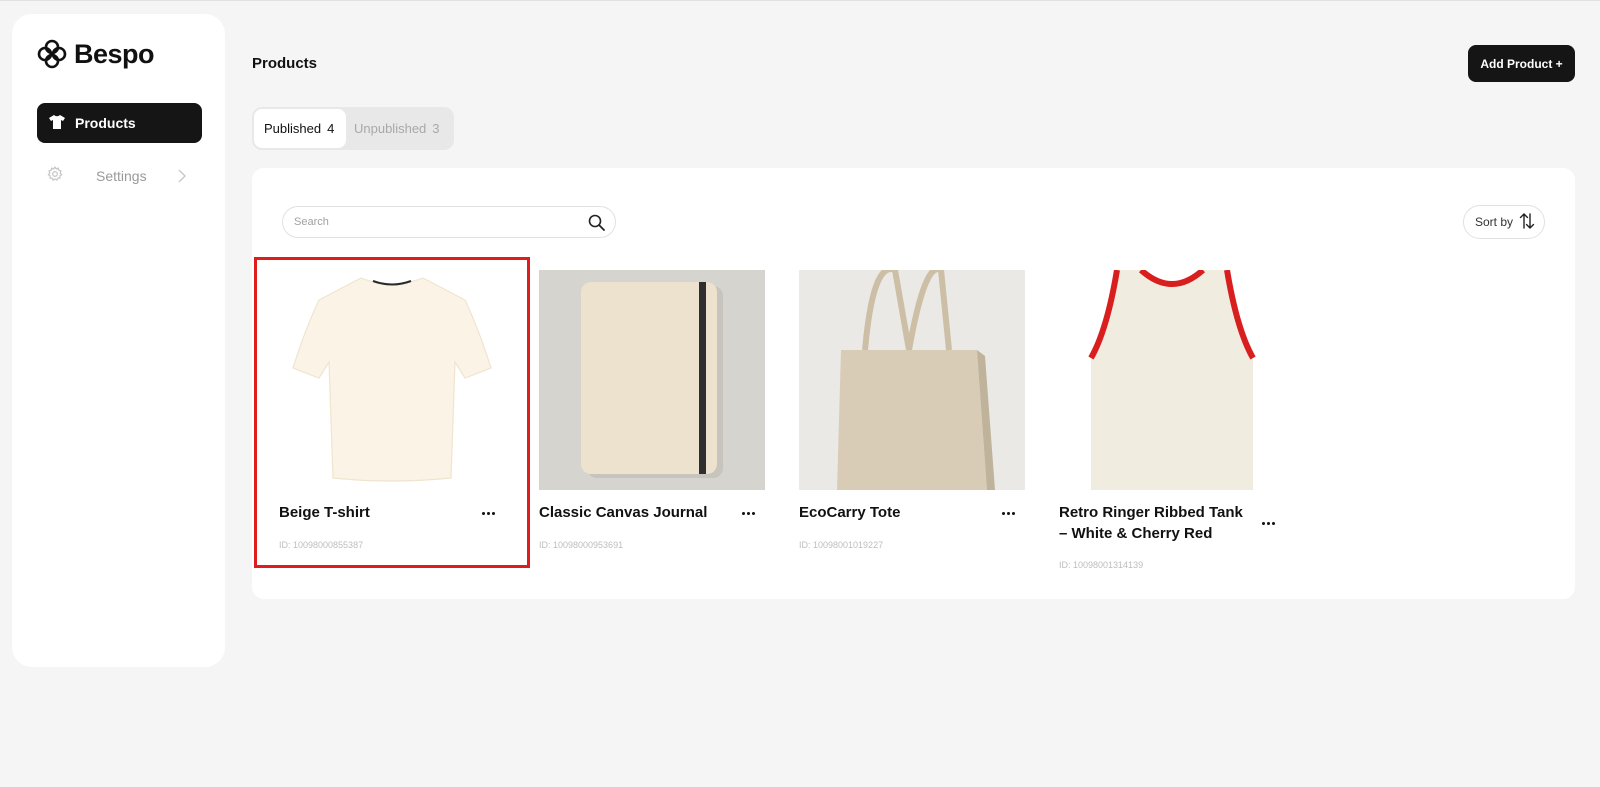 This screenshot has height=787, width=1600. Describe the element at coordinates (114, 53) in the screenshot. I see `app-name: Bespo` at that location.